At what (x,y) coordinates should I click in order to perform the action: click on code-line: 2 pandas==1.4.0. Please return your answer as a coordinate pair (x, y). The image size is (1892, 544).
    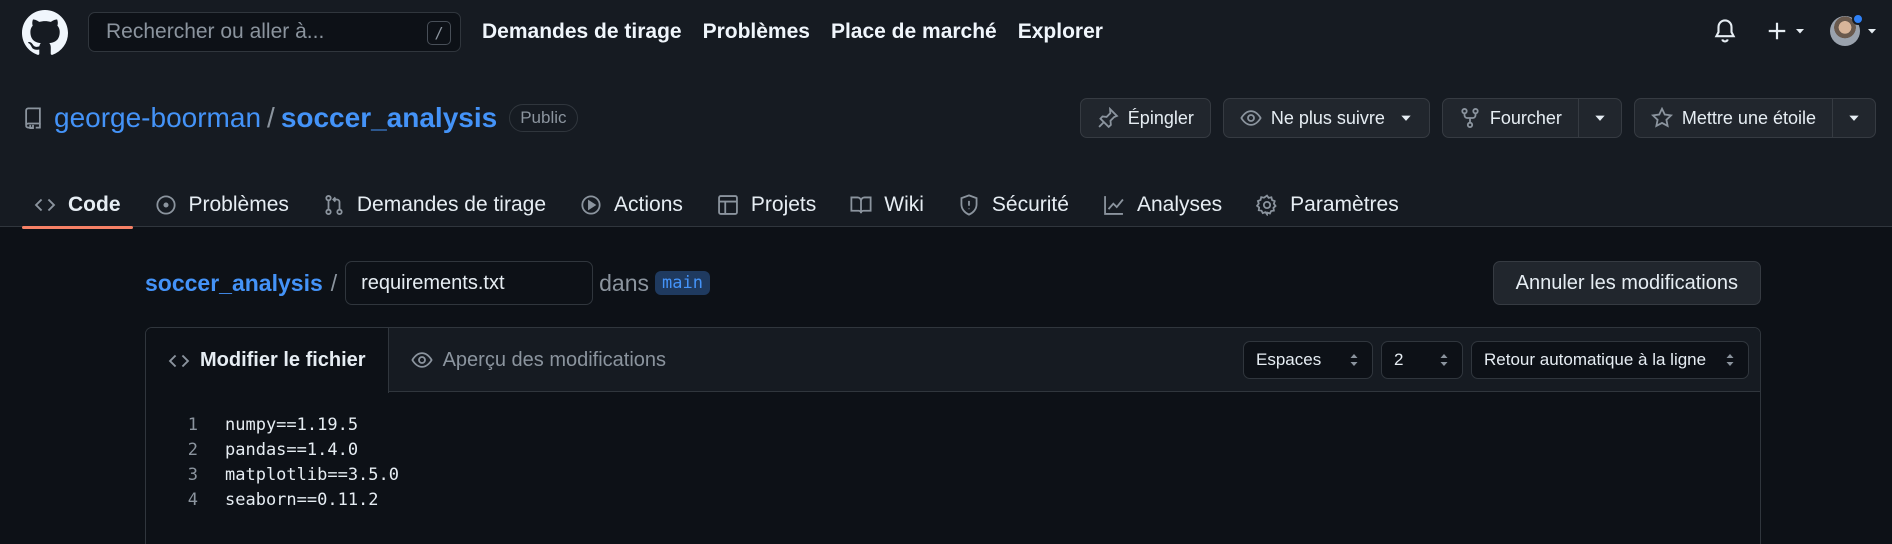
    Looking at the image, I should click on (953, 449).